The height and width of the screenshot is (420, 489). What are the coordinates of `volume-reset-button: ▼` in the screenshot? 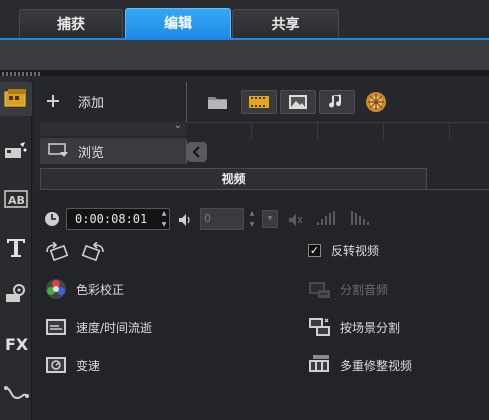 It's located at (270, 219).